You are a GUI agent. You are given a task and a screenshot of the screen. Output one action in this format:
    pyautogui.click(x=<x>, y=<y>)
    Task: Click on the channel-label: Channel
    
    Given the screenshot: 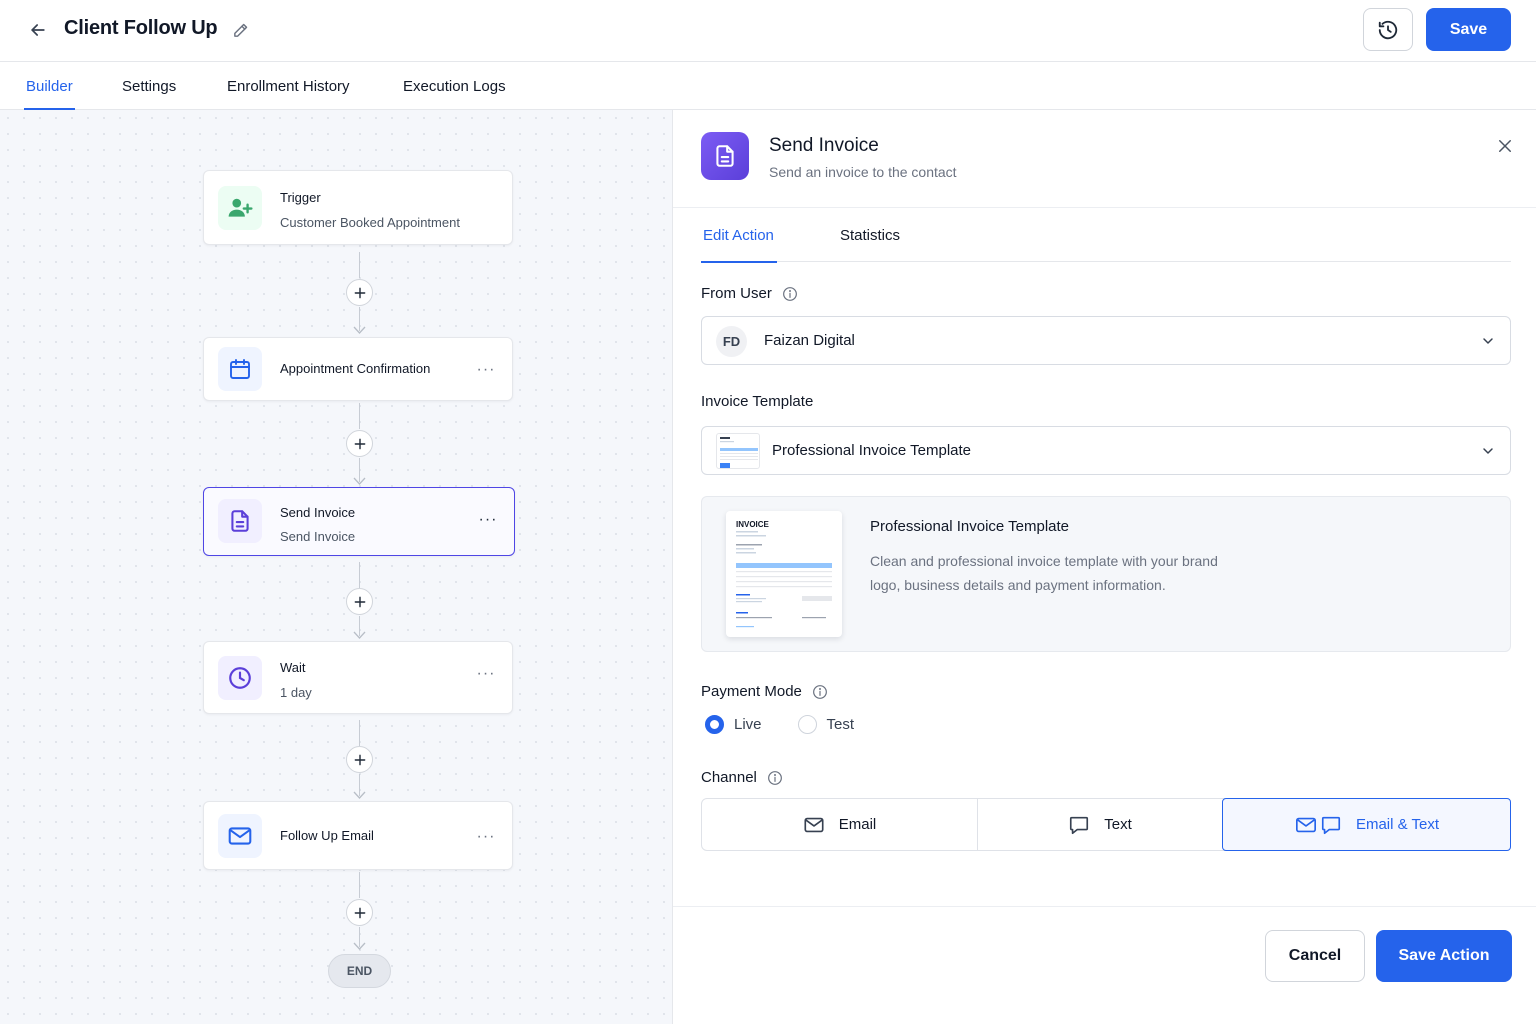 What is the action you would take?
    pyautogui.click(x=742, y=777)
    